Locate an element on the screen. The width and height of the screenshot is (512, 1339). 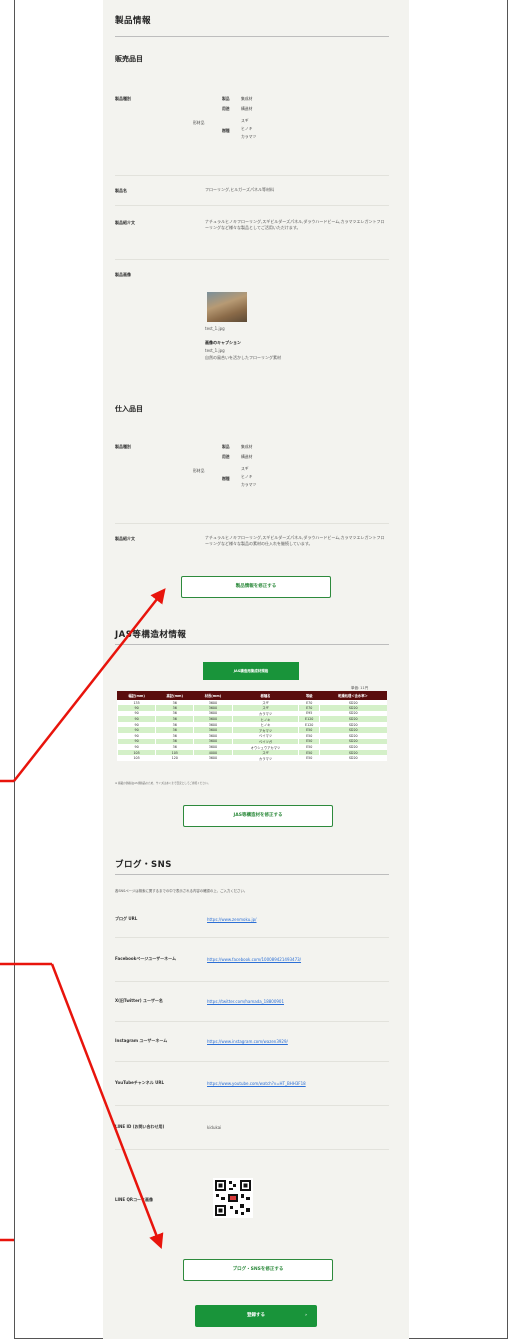
table-cell: SD20 is located at coordinates (352, 758).